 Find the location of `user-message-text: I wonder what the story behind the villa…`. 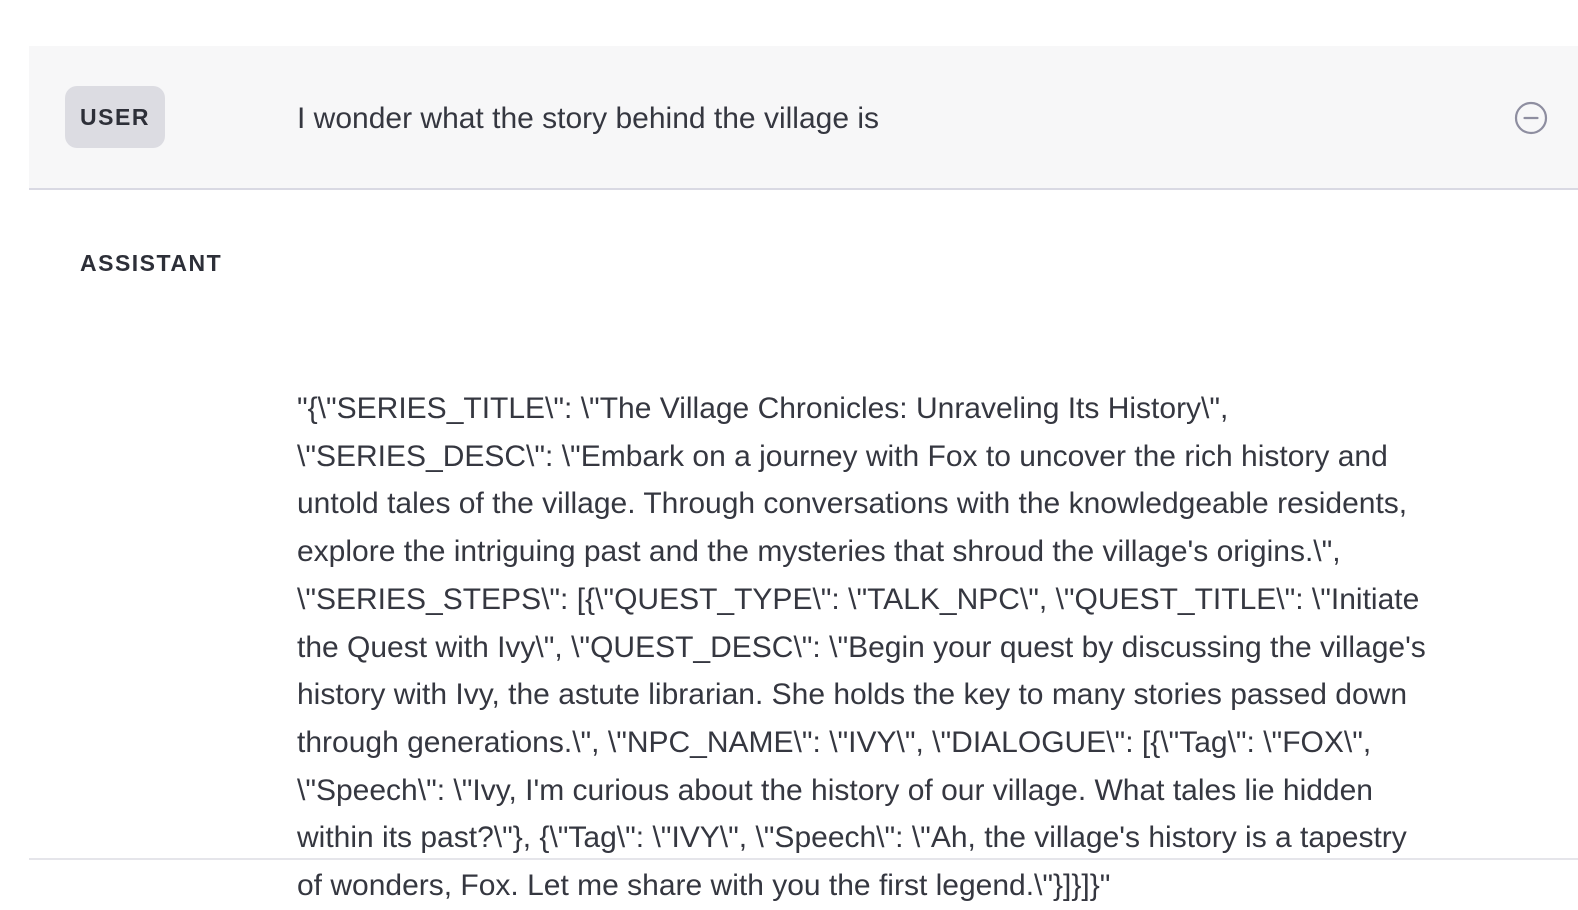

user-message-text: I wonder what the story behind the villa… is located at coordinates (588, 119).